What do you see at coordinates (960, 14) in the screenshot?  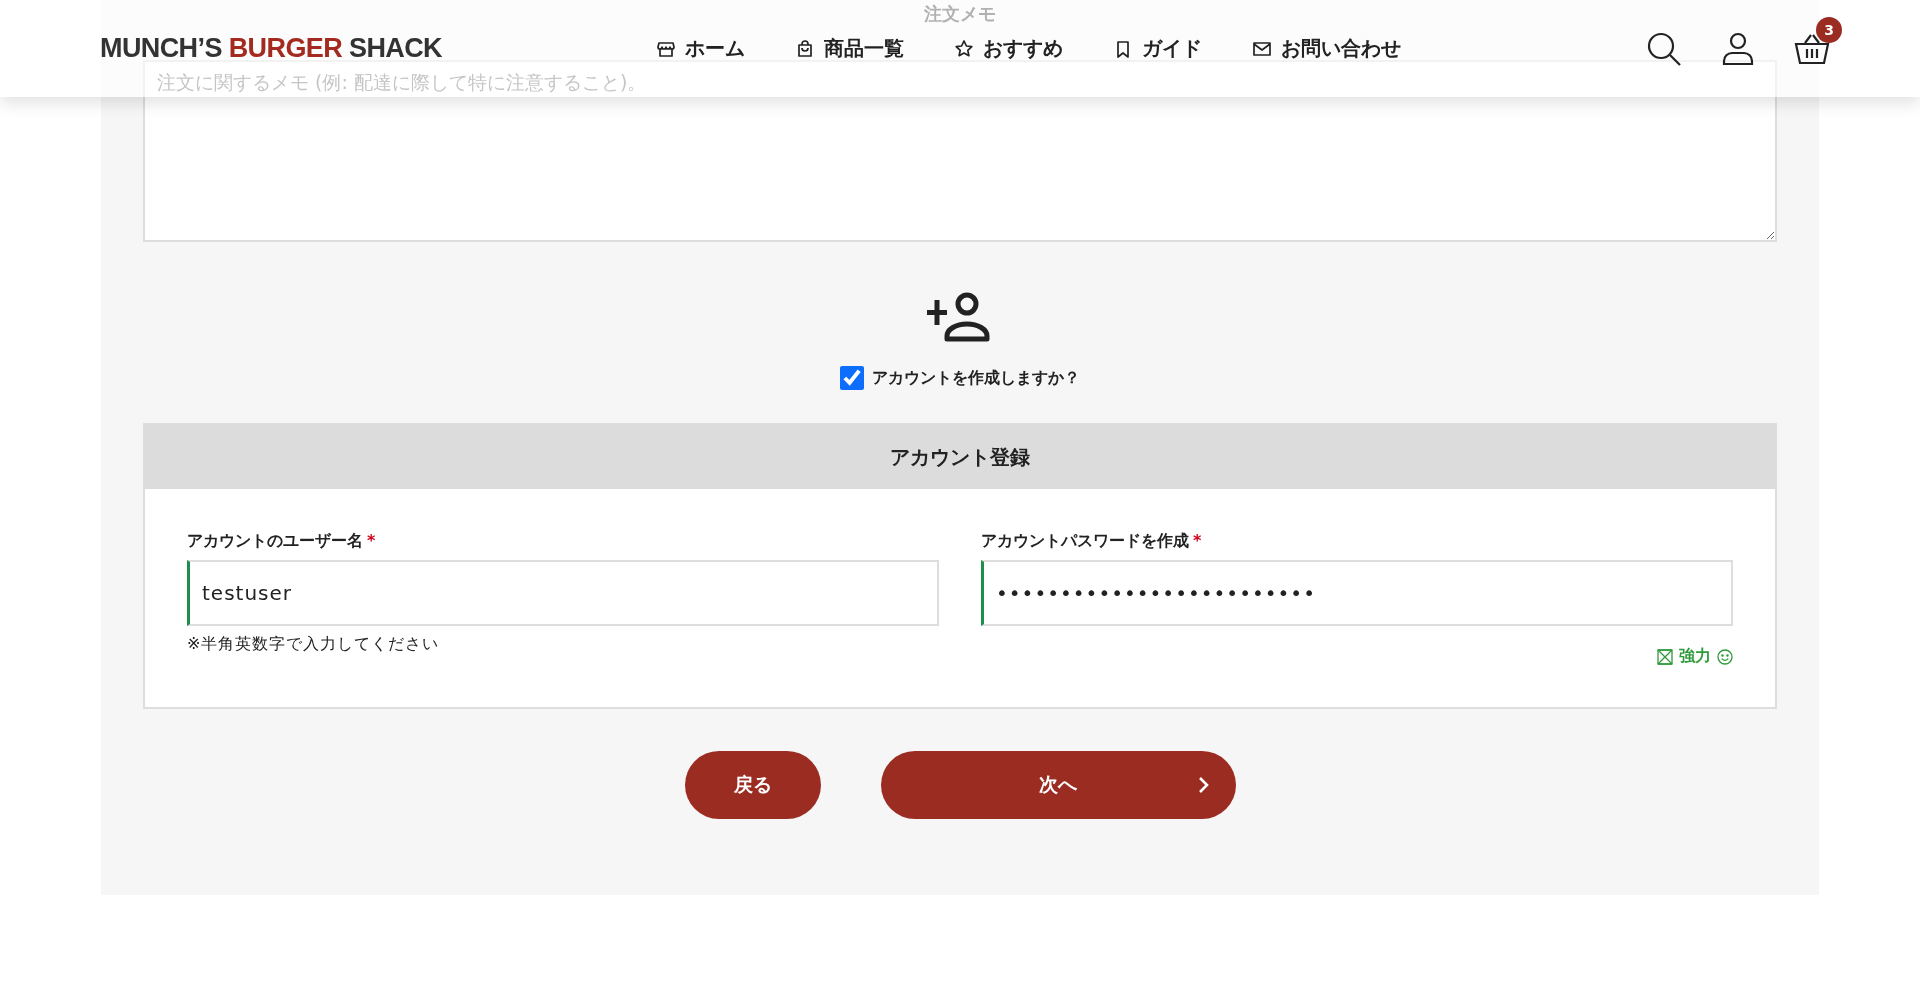 I see `order-note-title: 注文メモ` at bounding box center [960, 14].